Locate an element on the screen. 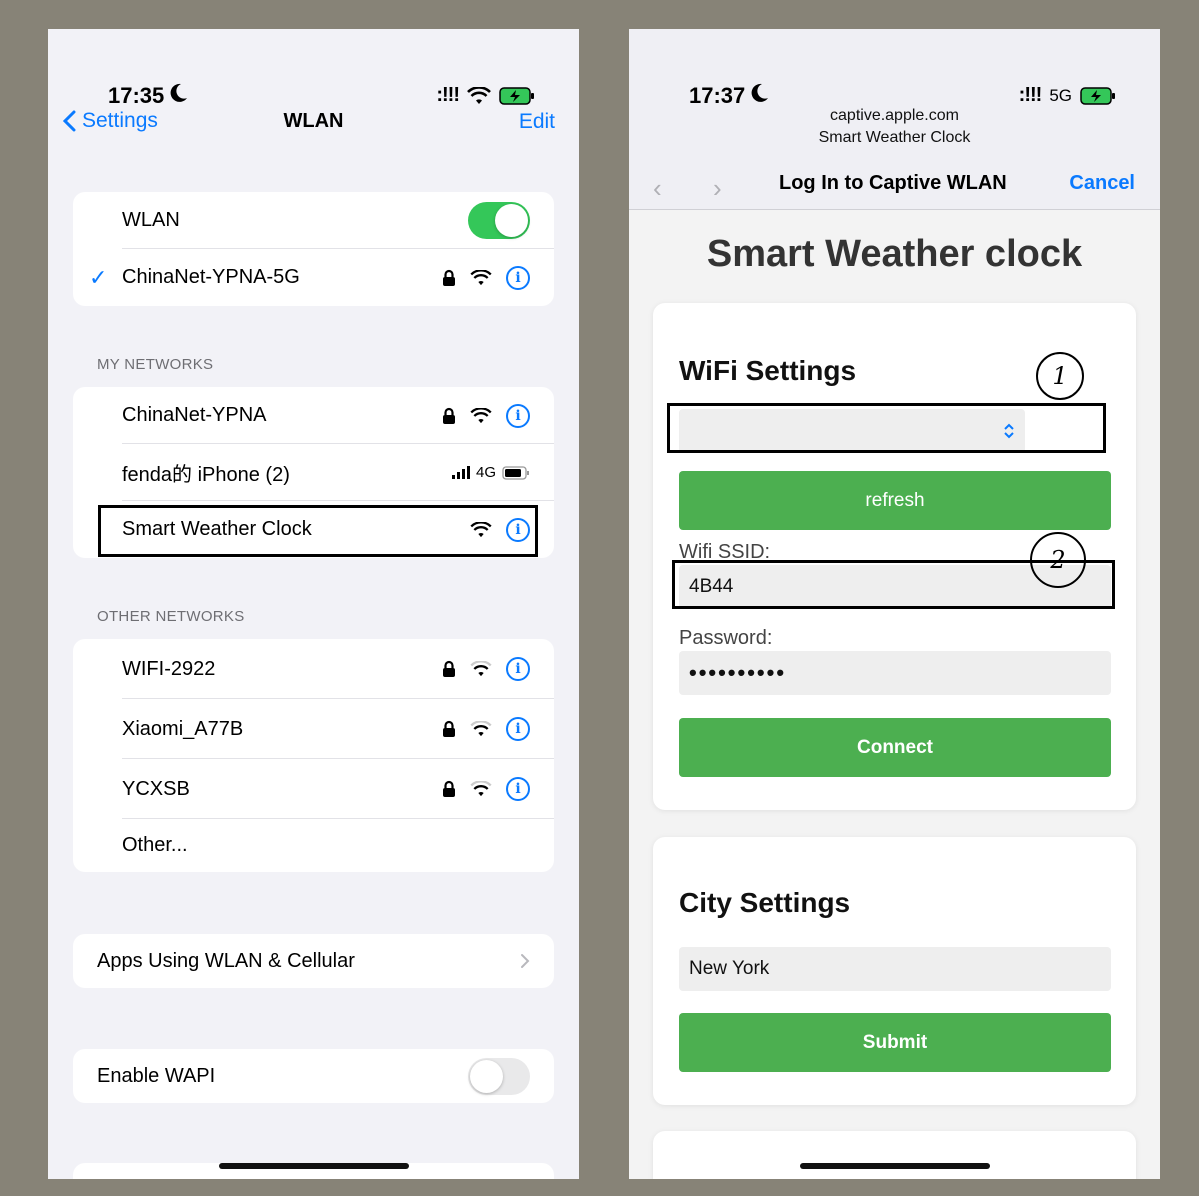 The image size is (1199, 1196). network-row: ChinaNet-YPNA i is located at coordinates (313, 415).